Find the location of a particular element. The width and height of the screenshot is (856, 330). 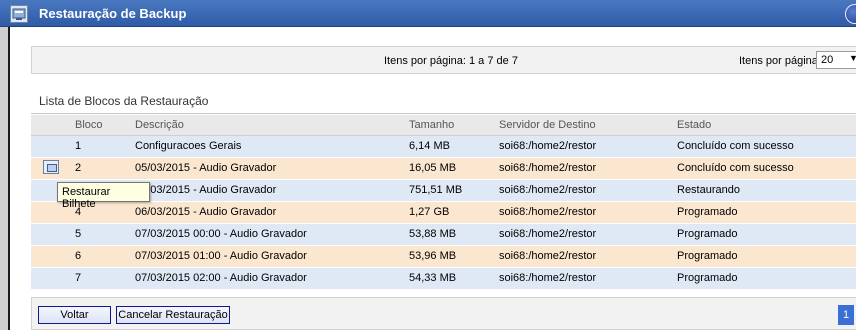

restore-ticket-icon is located at coordinates (51, 166).